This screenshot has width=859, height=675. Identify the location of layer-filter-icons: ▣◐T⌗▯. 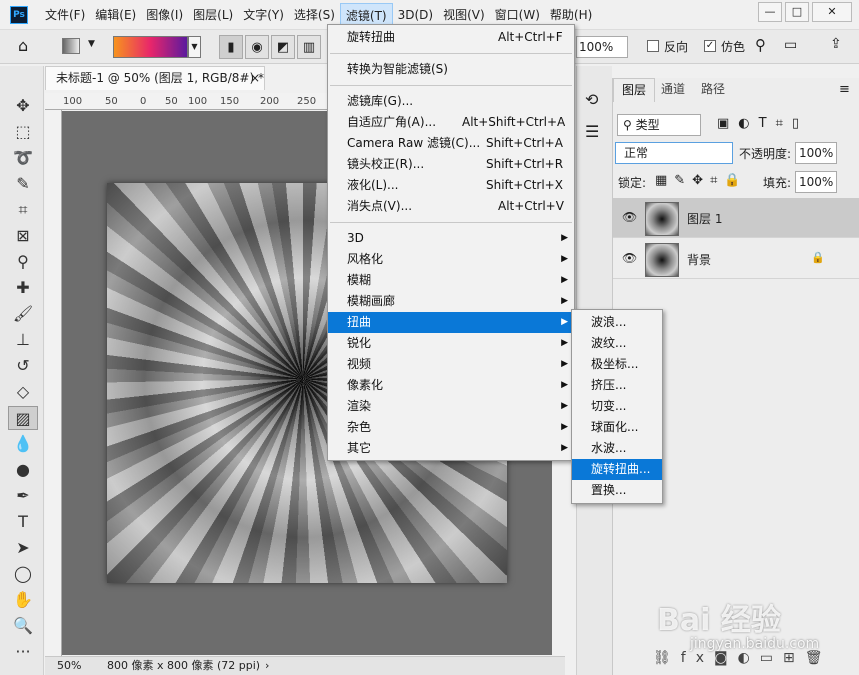
(762, 123).